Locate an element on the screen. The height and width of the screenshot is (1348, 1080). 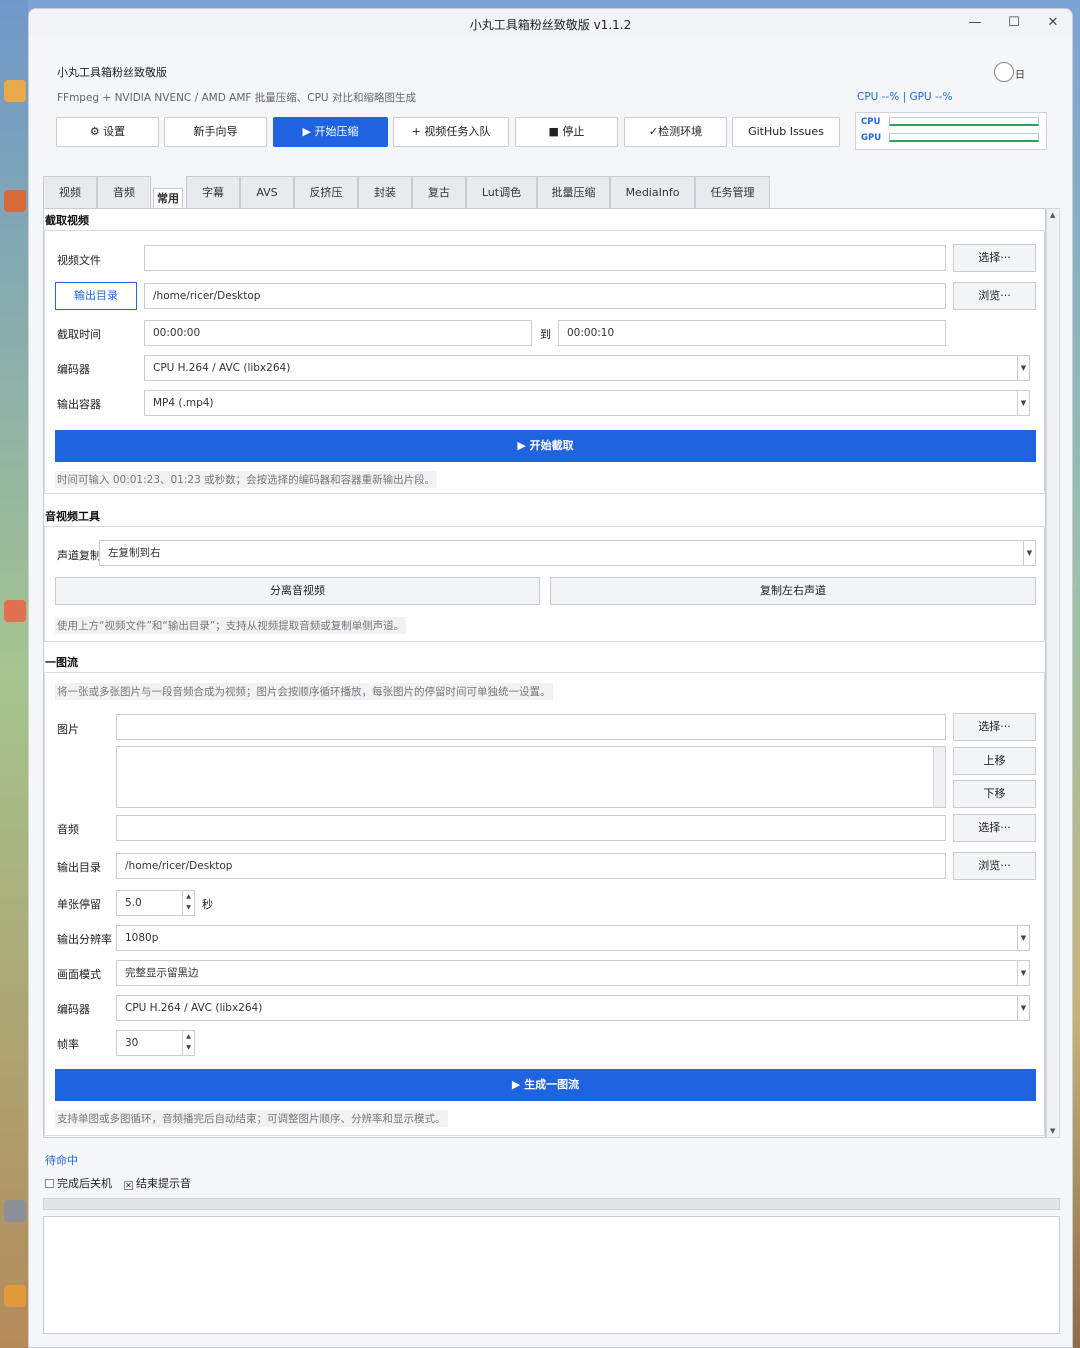
tab-task-manager: 任务管理 is located at coordinates (732, 192).